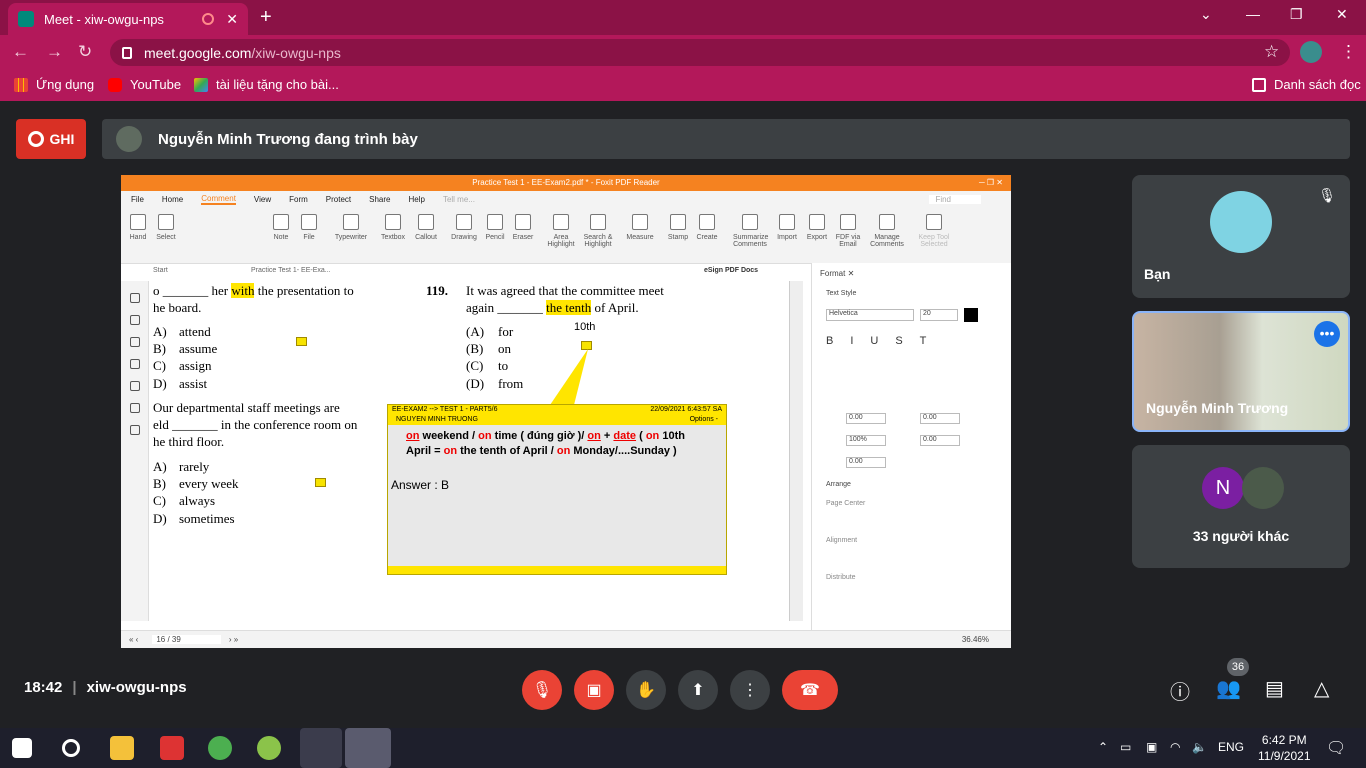 Image resolution: width=1366 pixels, height=768 pixels. I want to click on app-icon, so click(172, 748).